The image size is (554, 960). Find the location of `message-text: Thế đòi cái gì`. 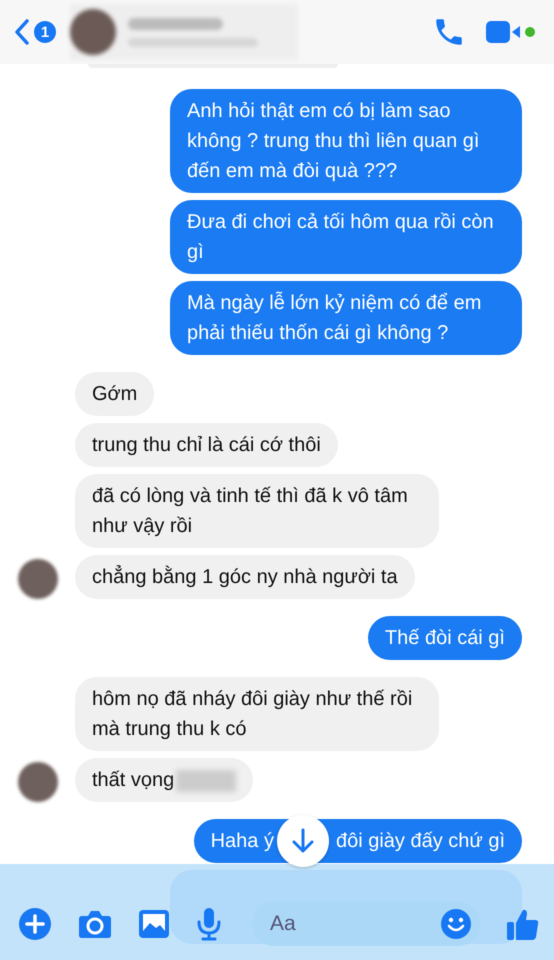

message-text: Thế đòi cái gì is located at coordinates (444, 638).